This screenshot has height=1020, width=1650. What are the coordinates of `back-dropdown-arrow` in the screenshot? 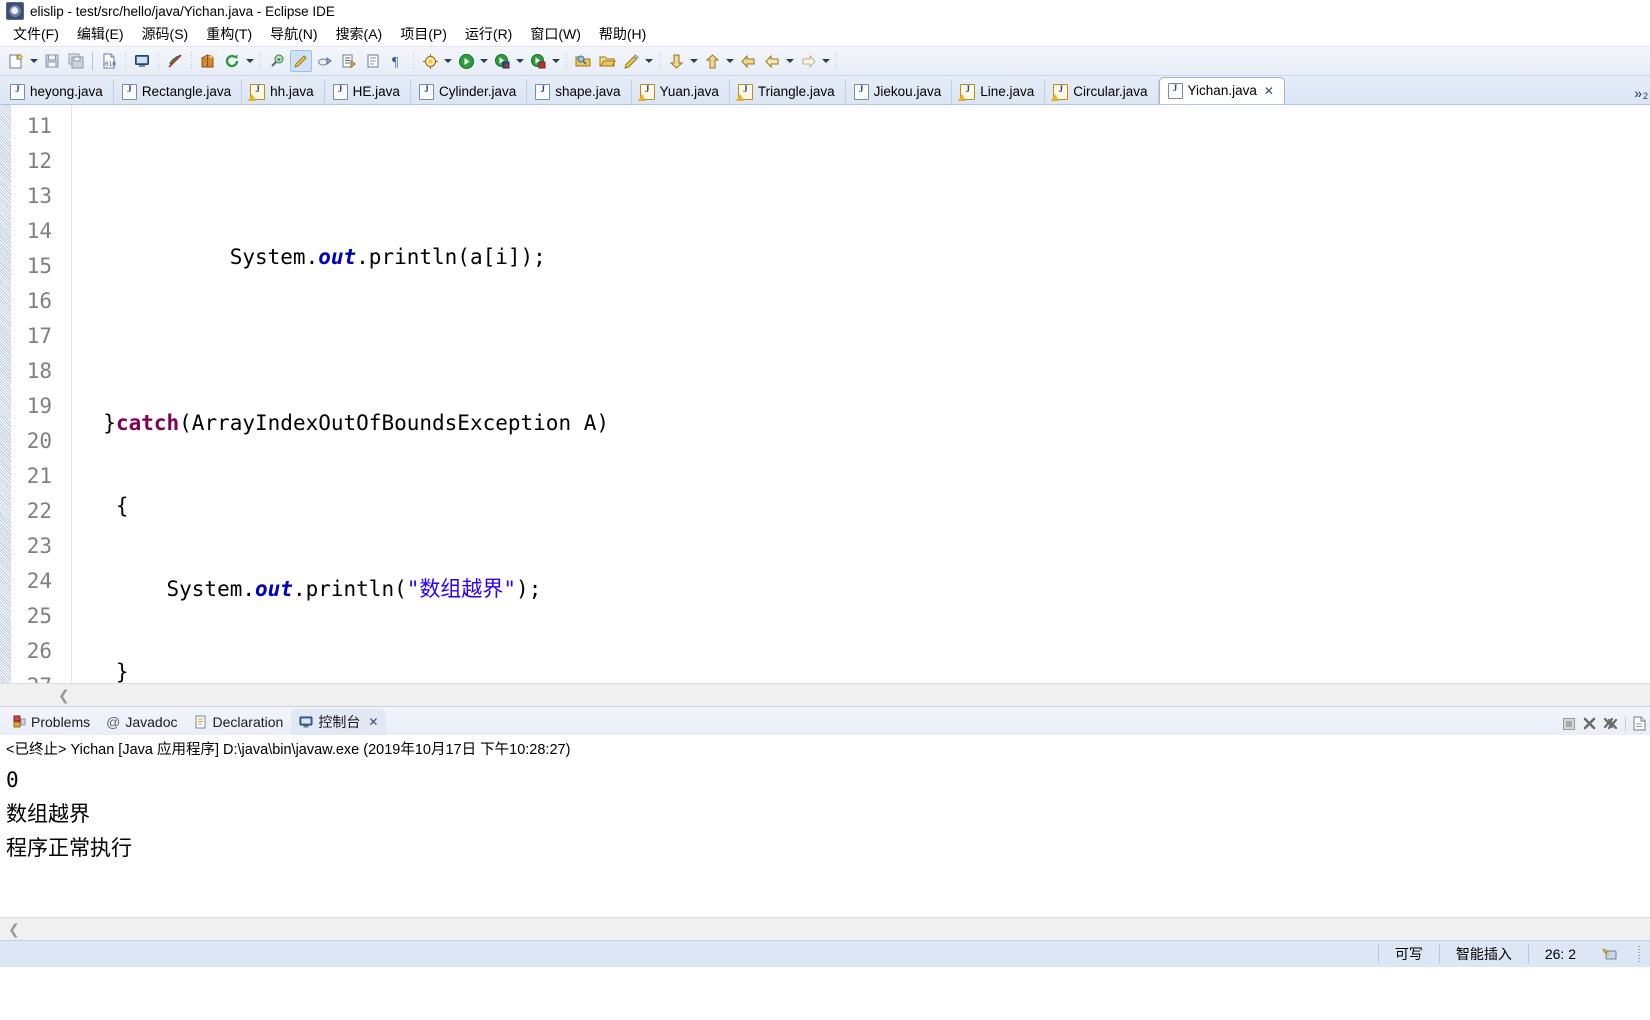 It's located at (790, 61).